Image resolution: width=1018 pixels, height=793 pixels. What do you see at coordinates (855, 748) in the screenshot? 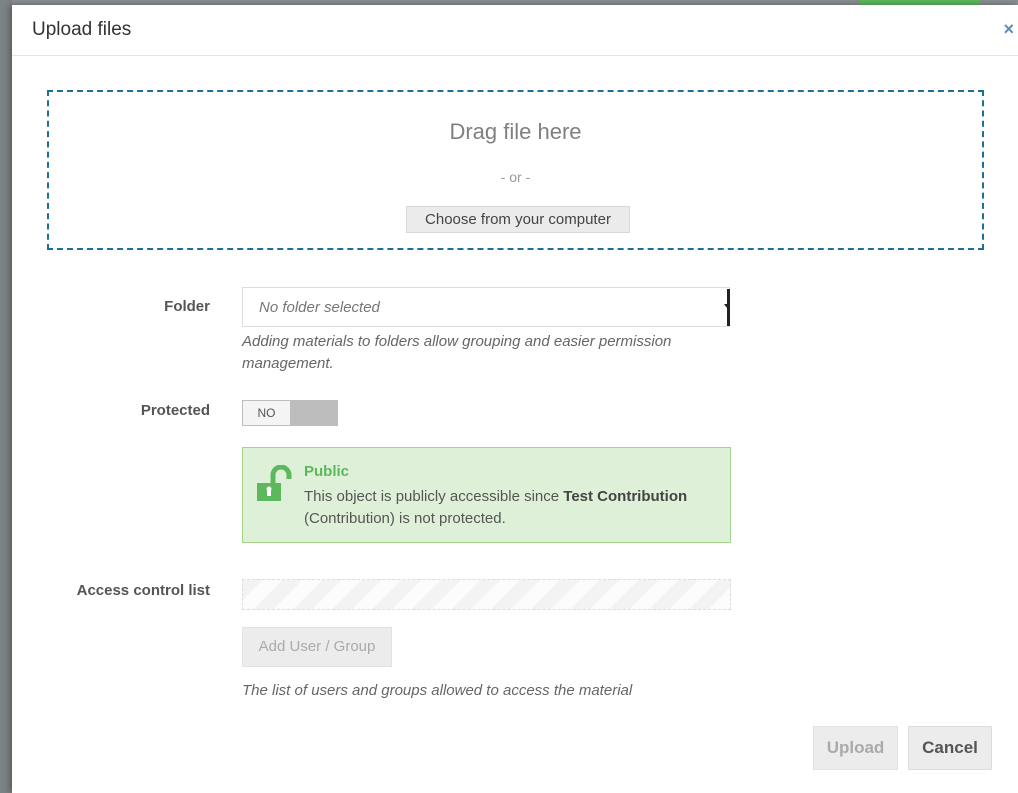
I see `upload-button: Upload` at bounding box center [855, 748].